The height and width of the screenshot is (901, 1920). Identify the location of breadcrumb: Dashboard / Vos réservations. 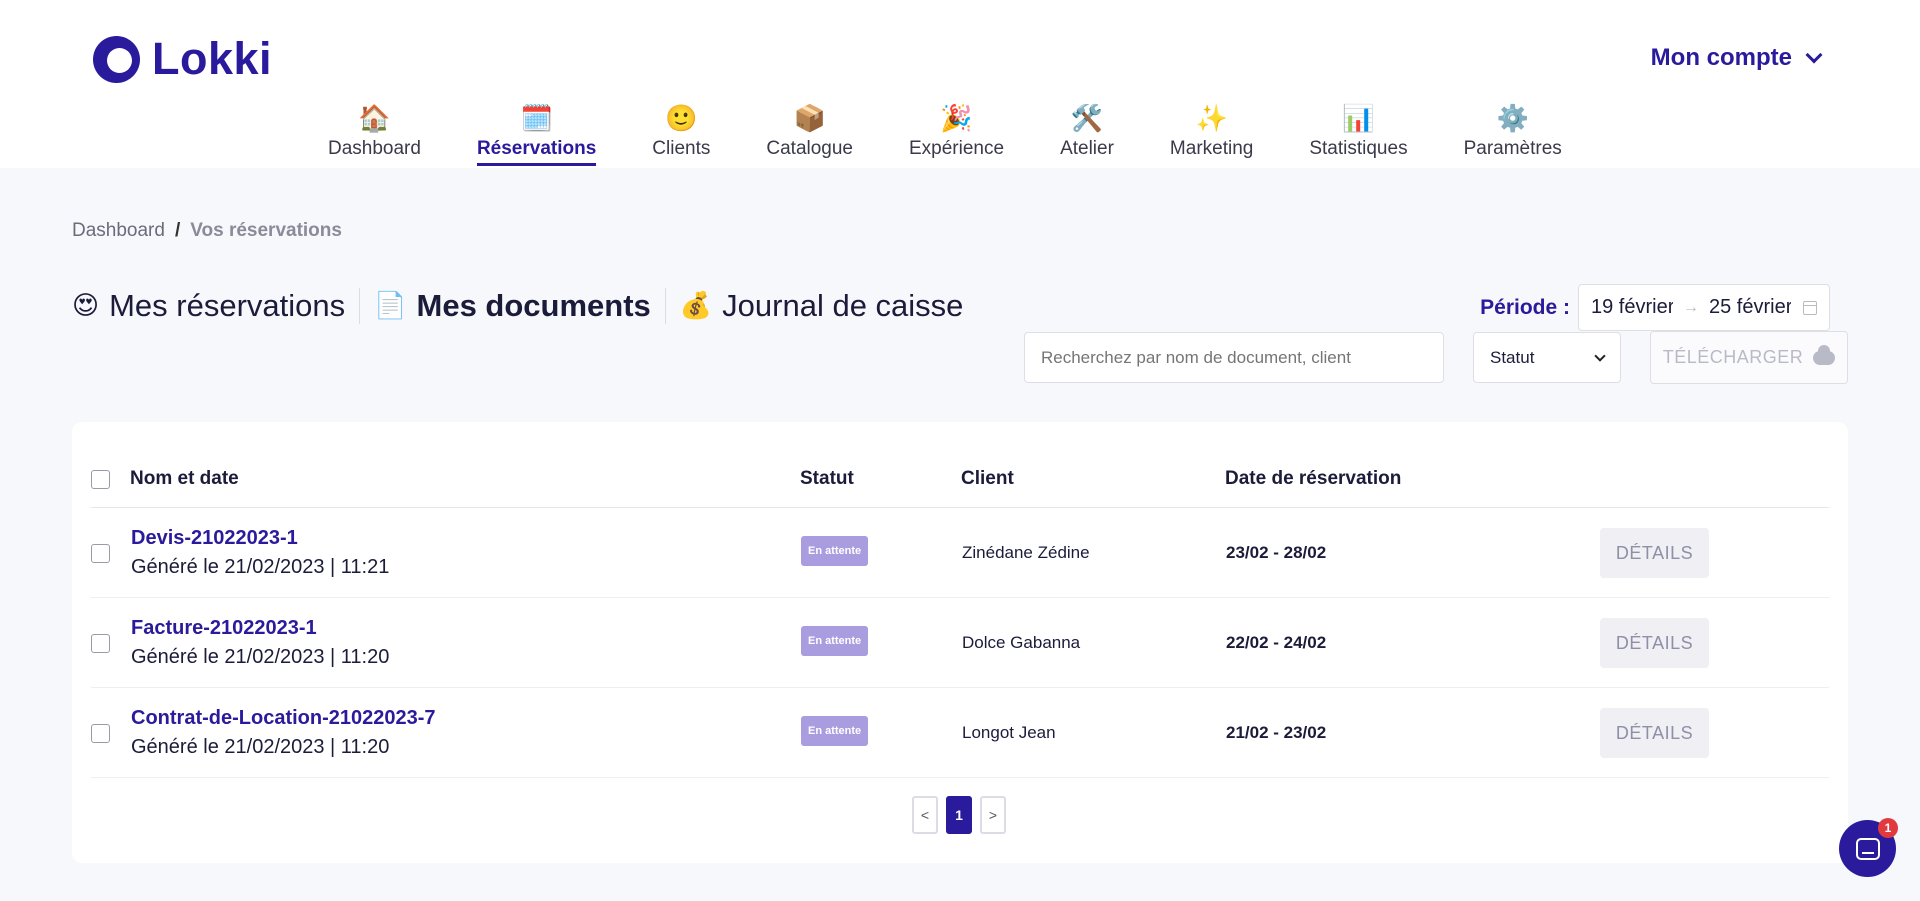
(207, 231).